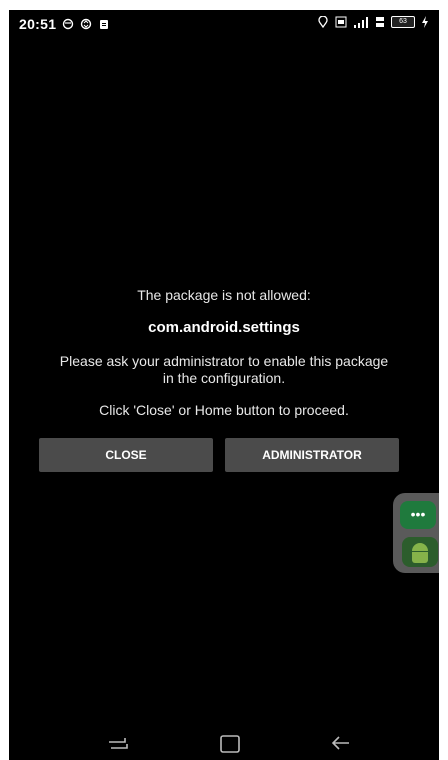  What do you see at coordinates (418, 515) in the screenshot?
I see `more-options-icon: •••` at bounding box center [418, 515].